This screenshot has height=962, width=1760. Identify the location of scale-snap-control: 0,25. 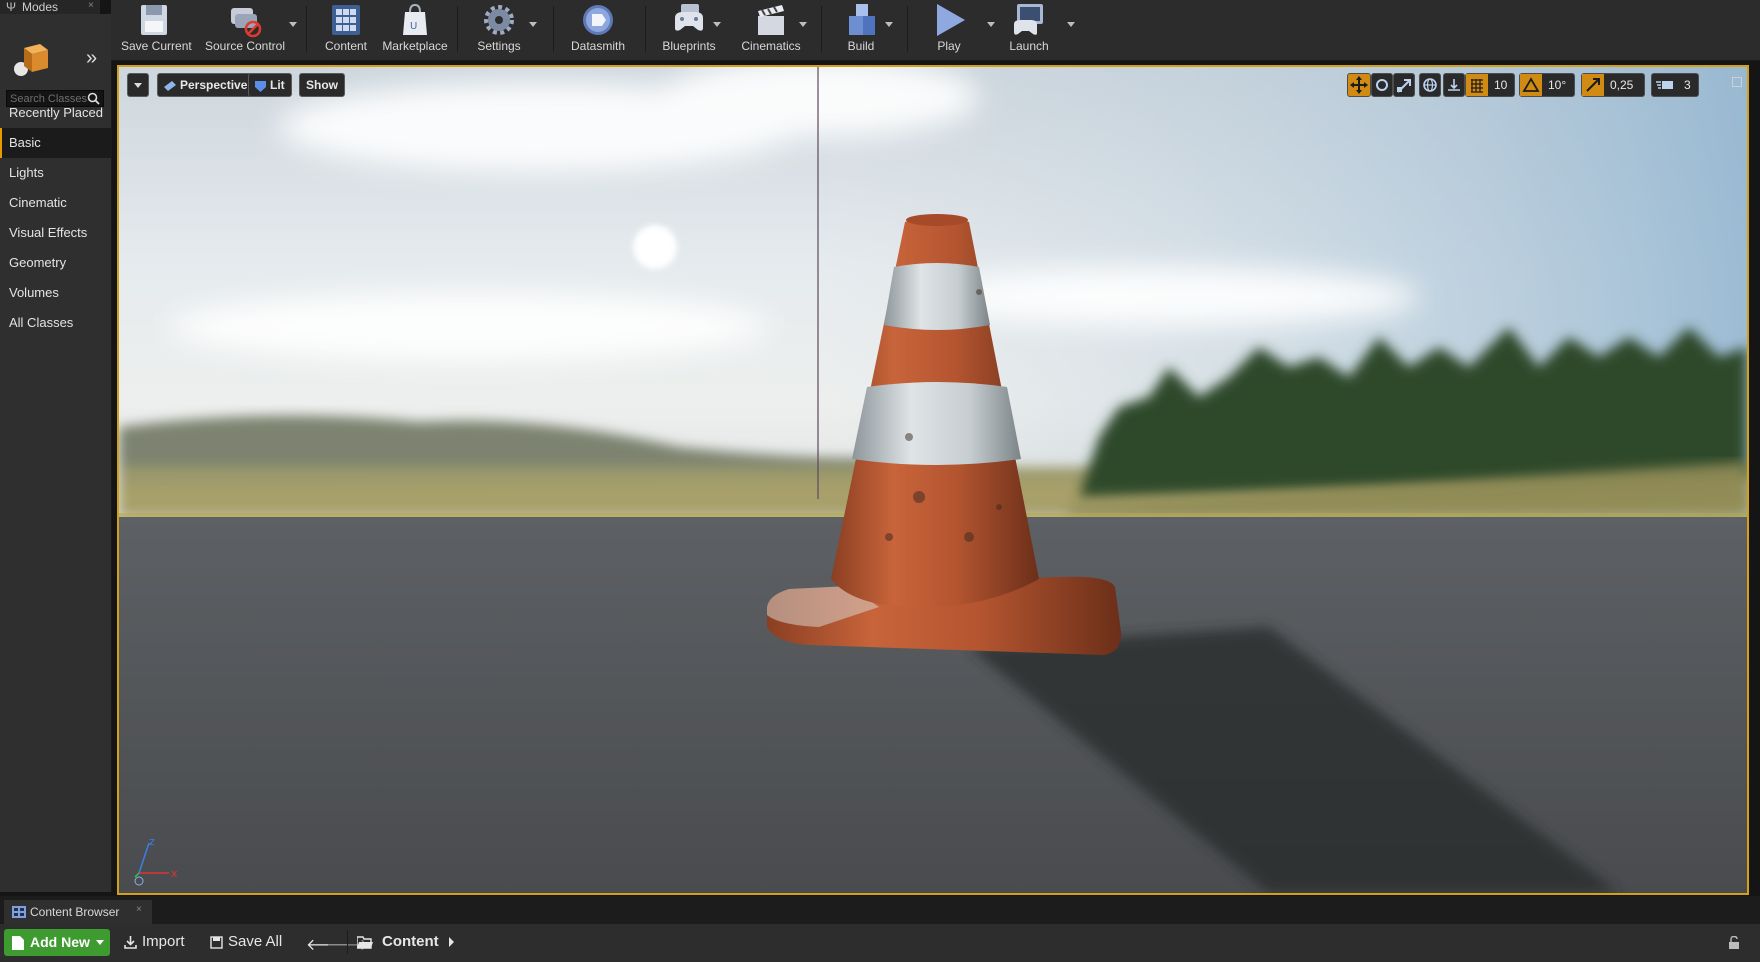
(1613, 85).